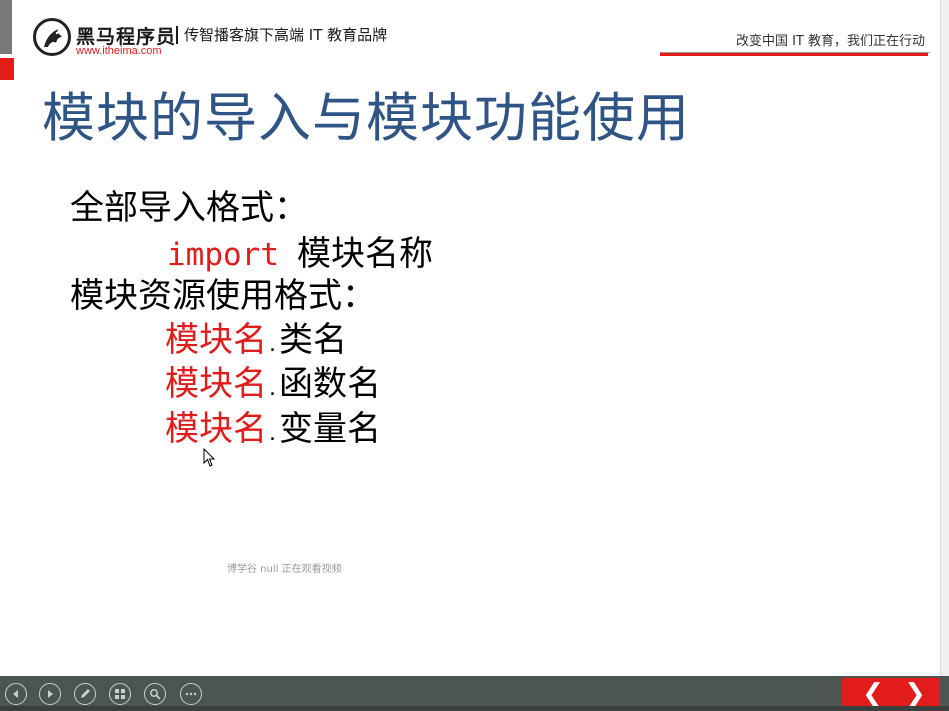  Describe the element at coordinates (210, 459) in the screenshot. I see `mouse-cursor-icon` at that location.